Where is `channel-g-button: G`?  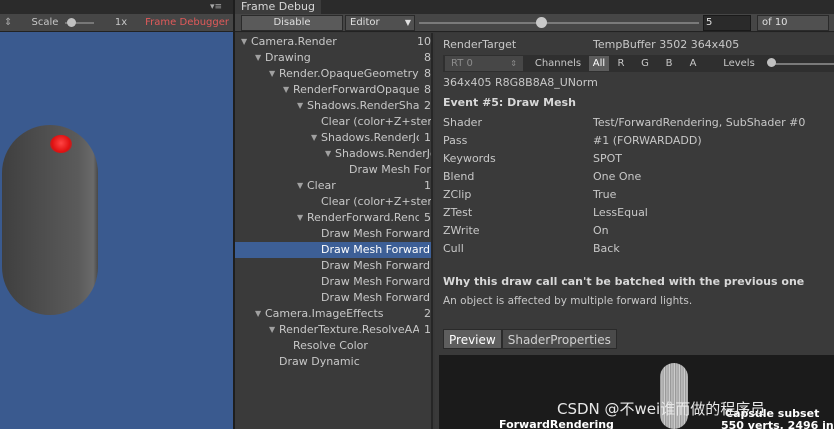 channel-g-button: G is located at coordinates (645, 63).